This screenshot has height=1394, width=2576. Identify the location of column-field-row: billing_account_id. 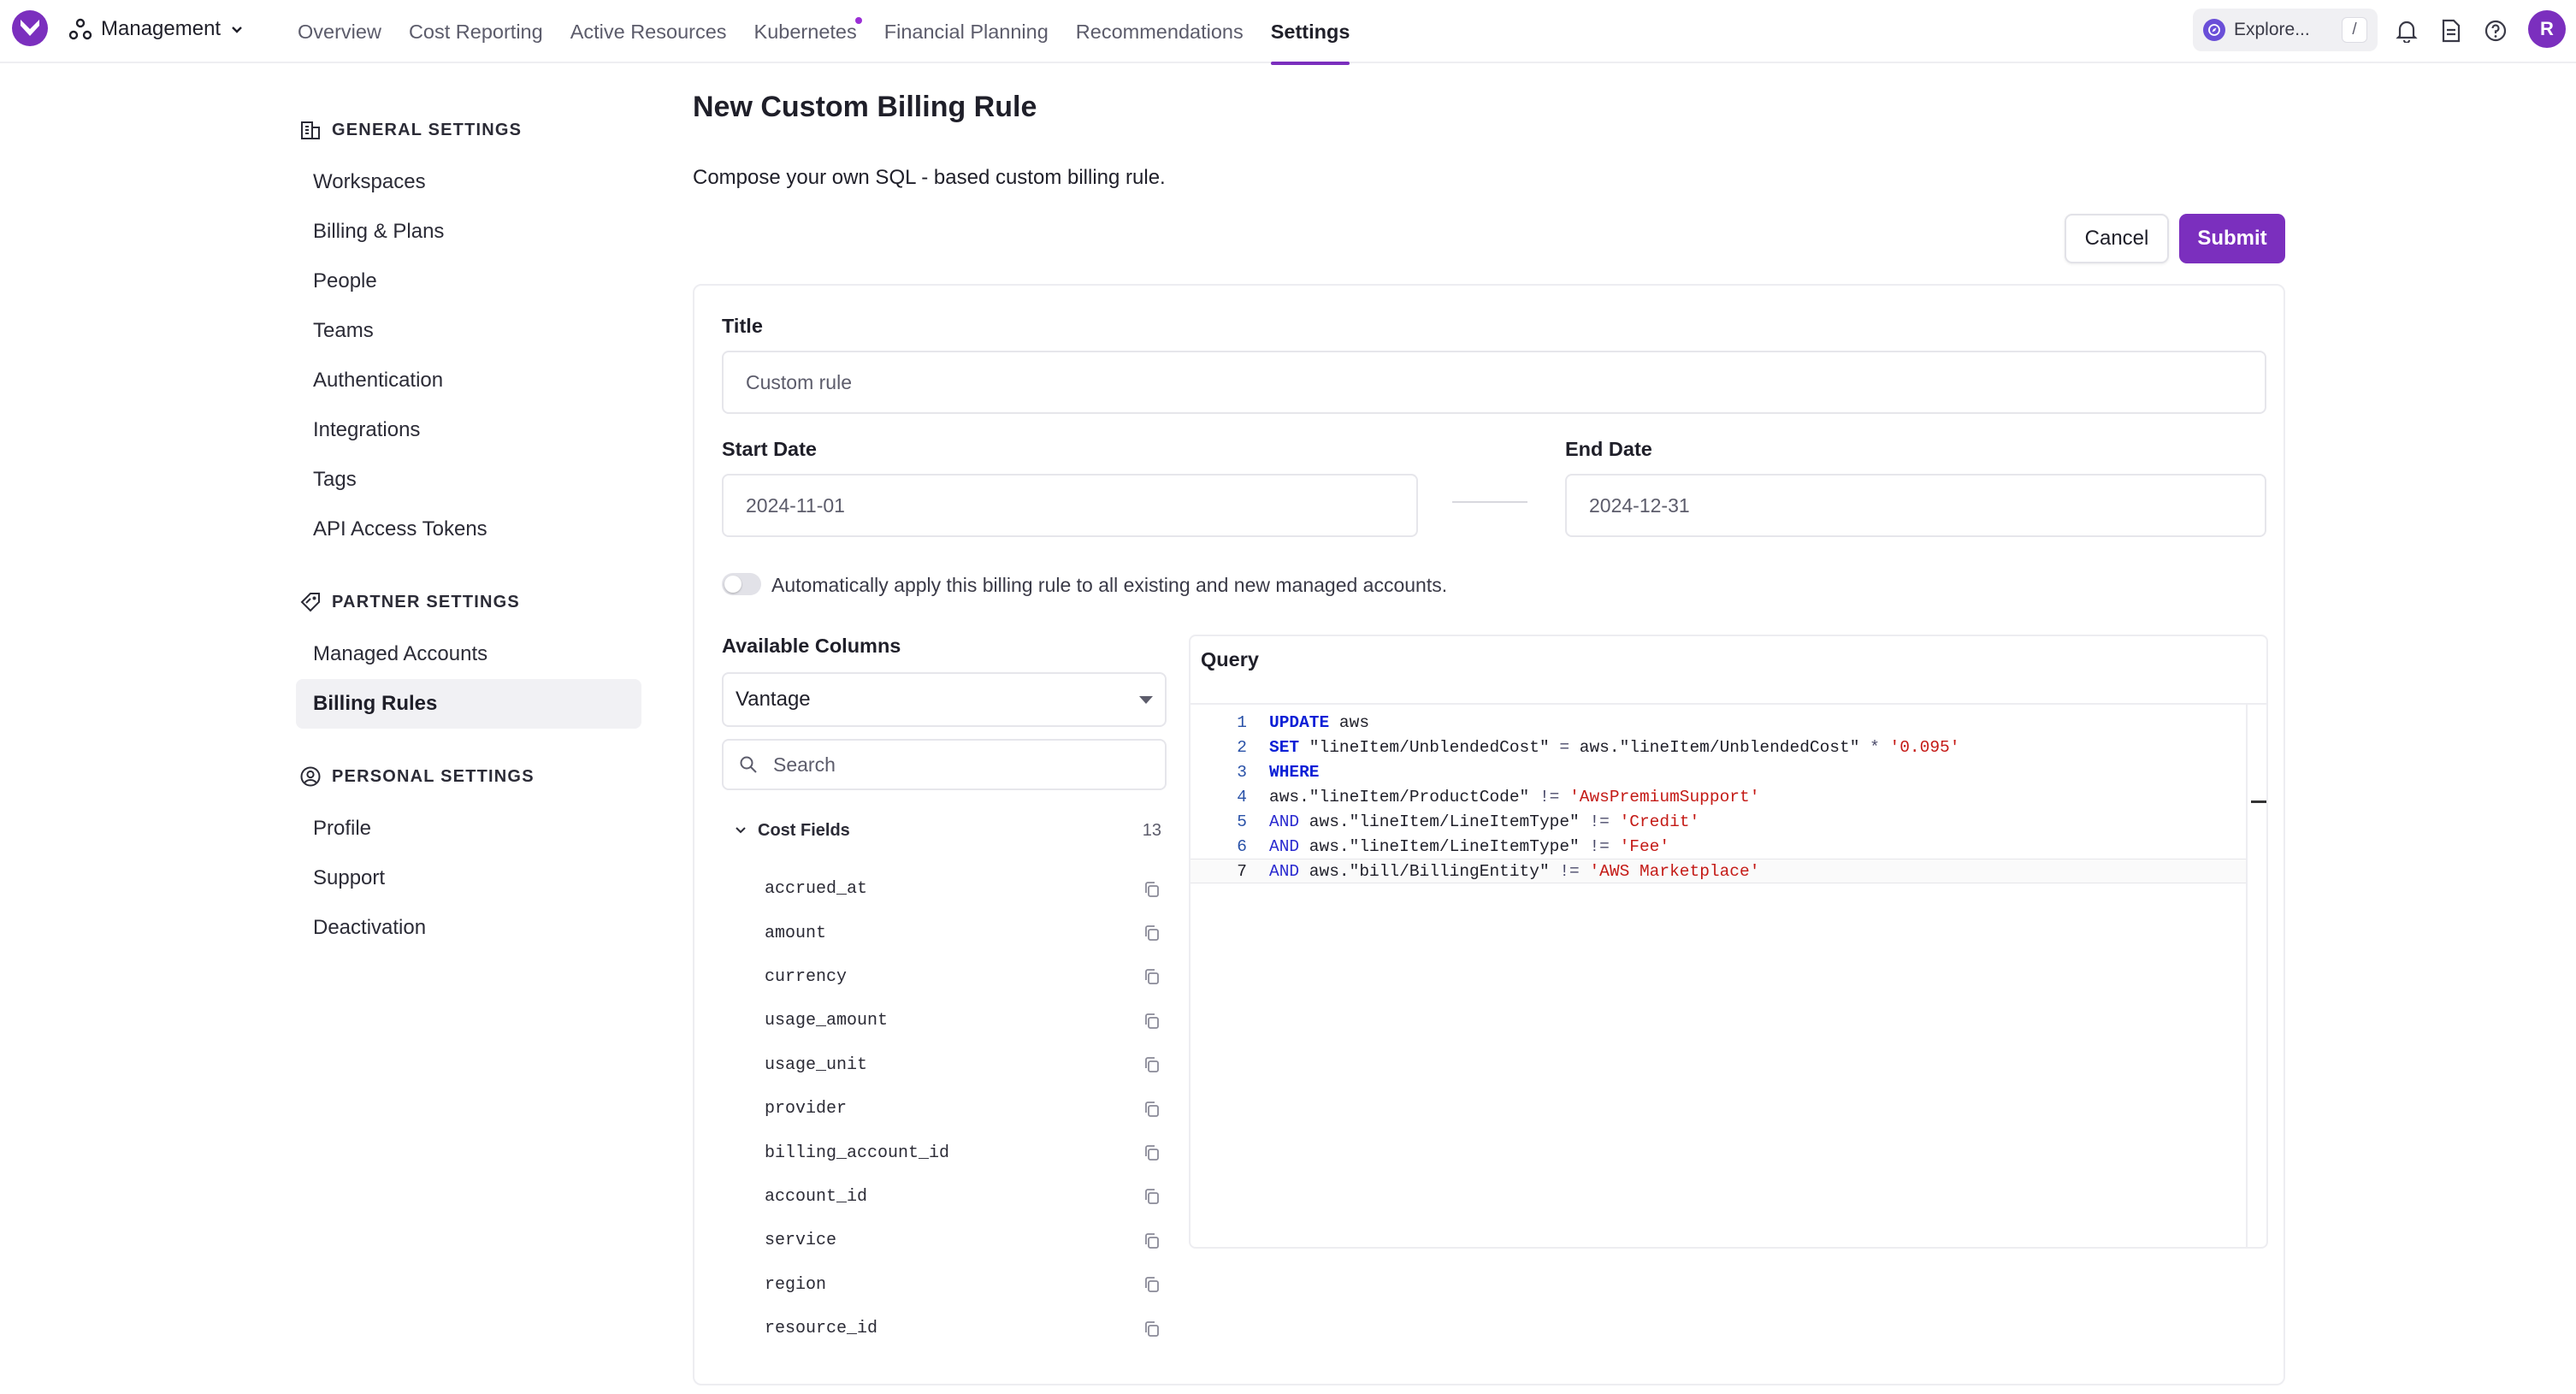
(963, 1152).